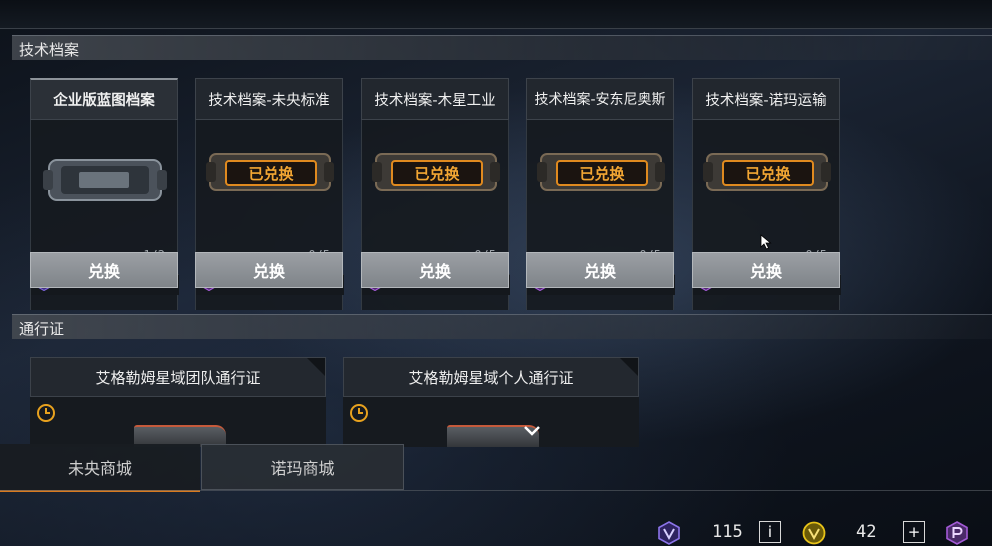 The image size is (992, 546). What do you see at coordinates (727, 532) in the screenshot?
I see `v-currency-amount: 115` at bounding box center [727, 532].